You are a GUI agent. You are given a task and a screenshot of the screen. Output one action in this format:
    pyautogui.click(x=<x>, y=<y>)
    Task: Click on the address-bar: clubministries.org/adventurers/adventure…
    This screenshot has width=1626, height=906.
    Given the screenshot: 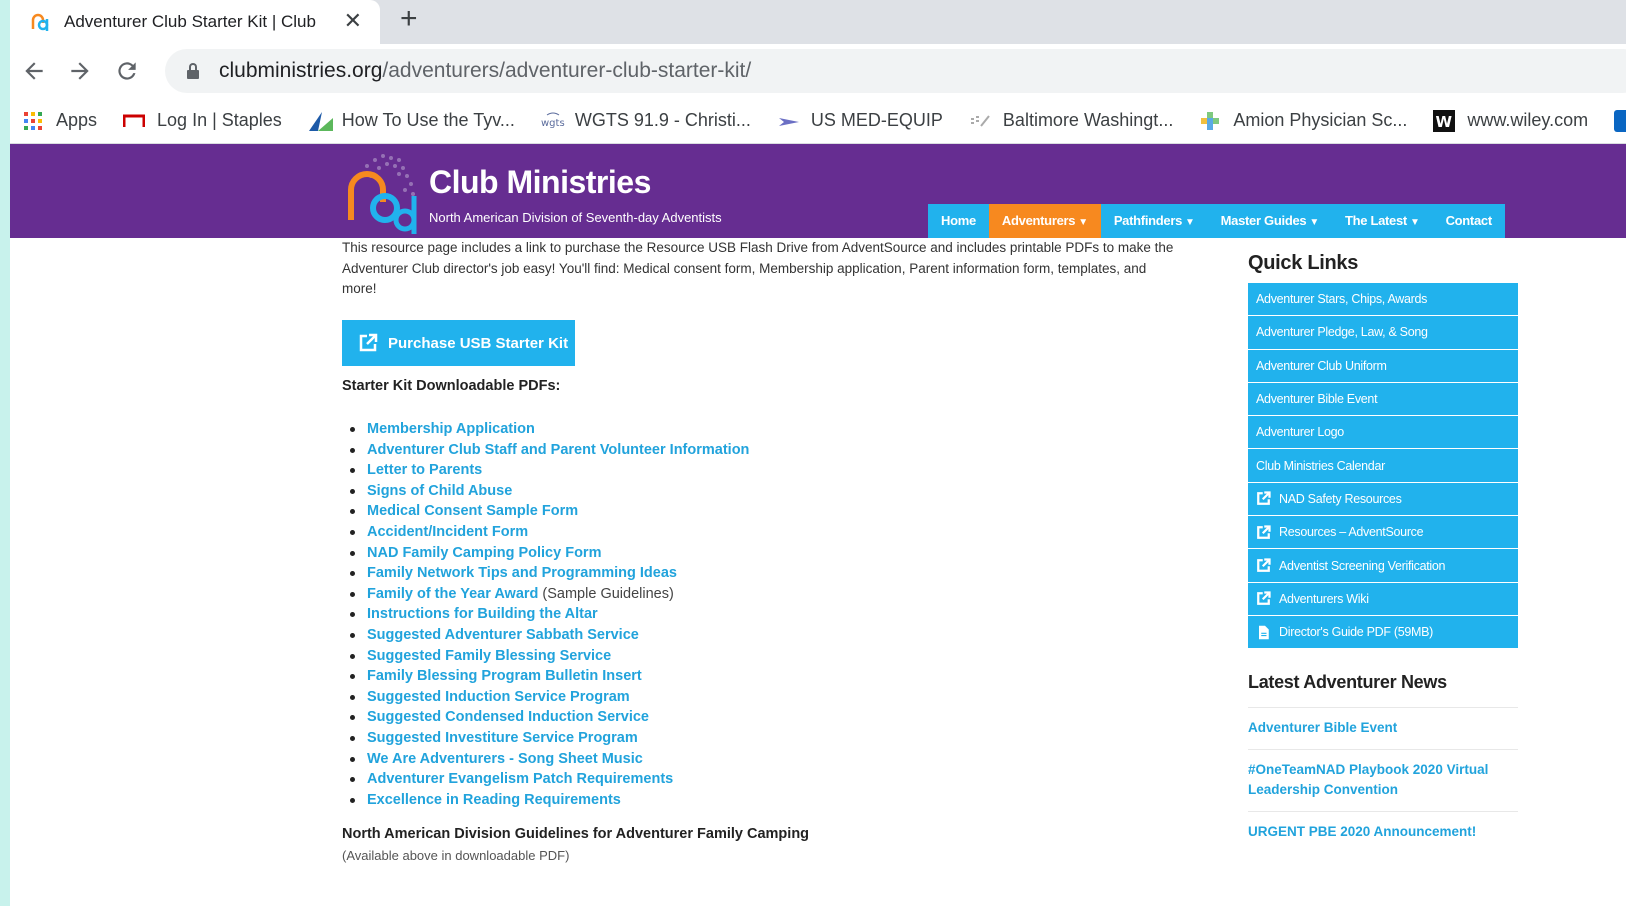 What is the action you would take?
    pyautogui.click(x=895, y=71)
    